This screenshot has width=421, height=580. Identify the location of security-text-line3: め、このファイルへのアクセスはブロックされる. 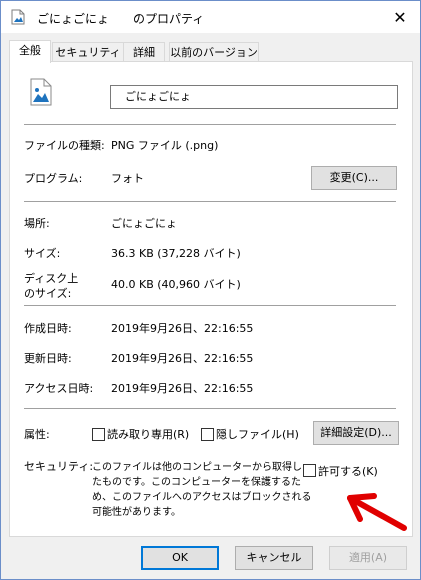
(202, 497).